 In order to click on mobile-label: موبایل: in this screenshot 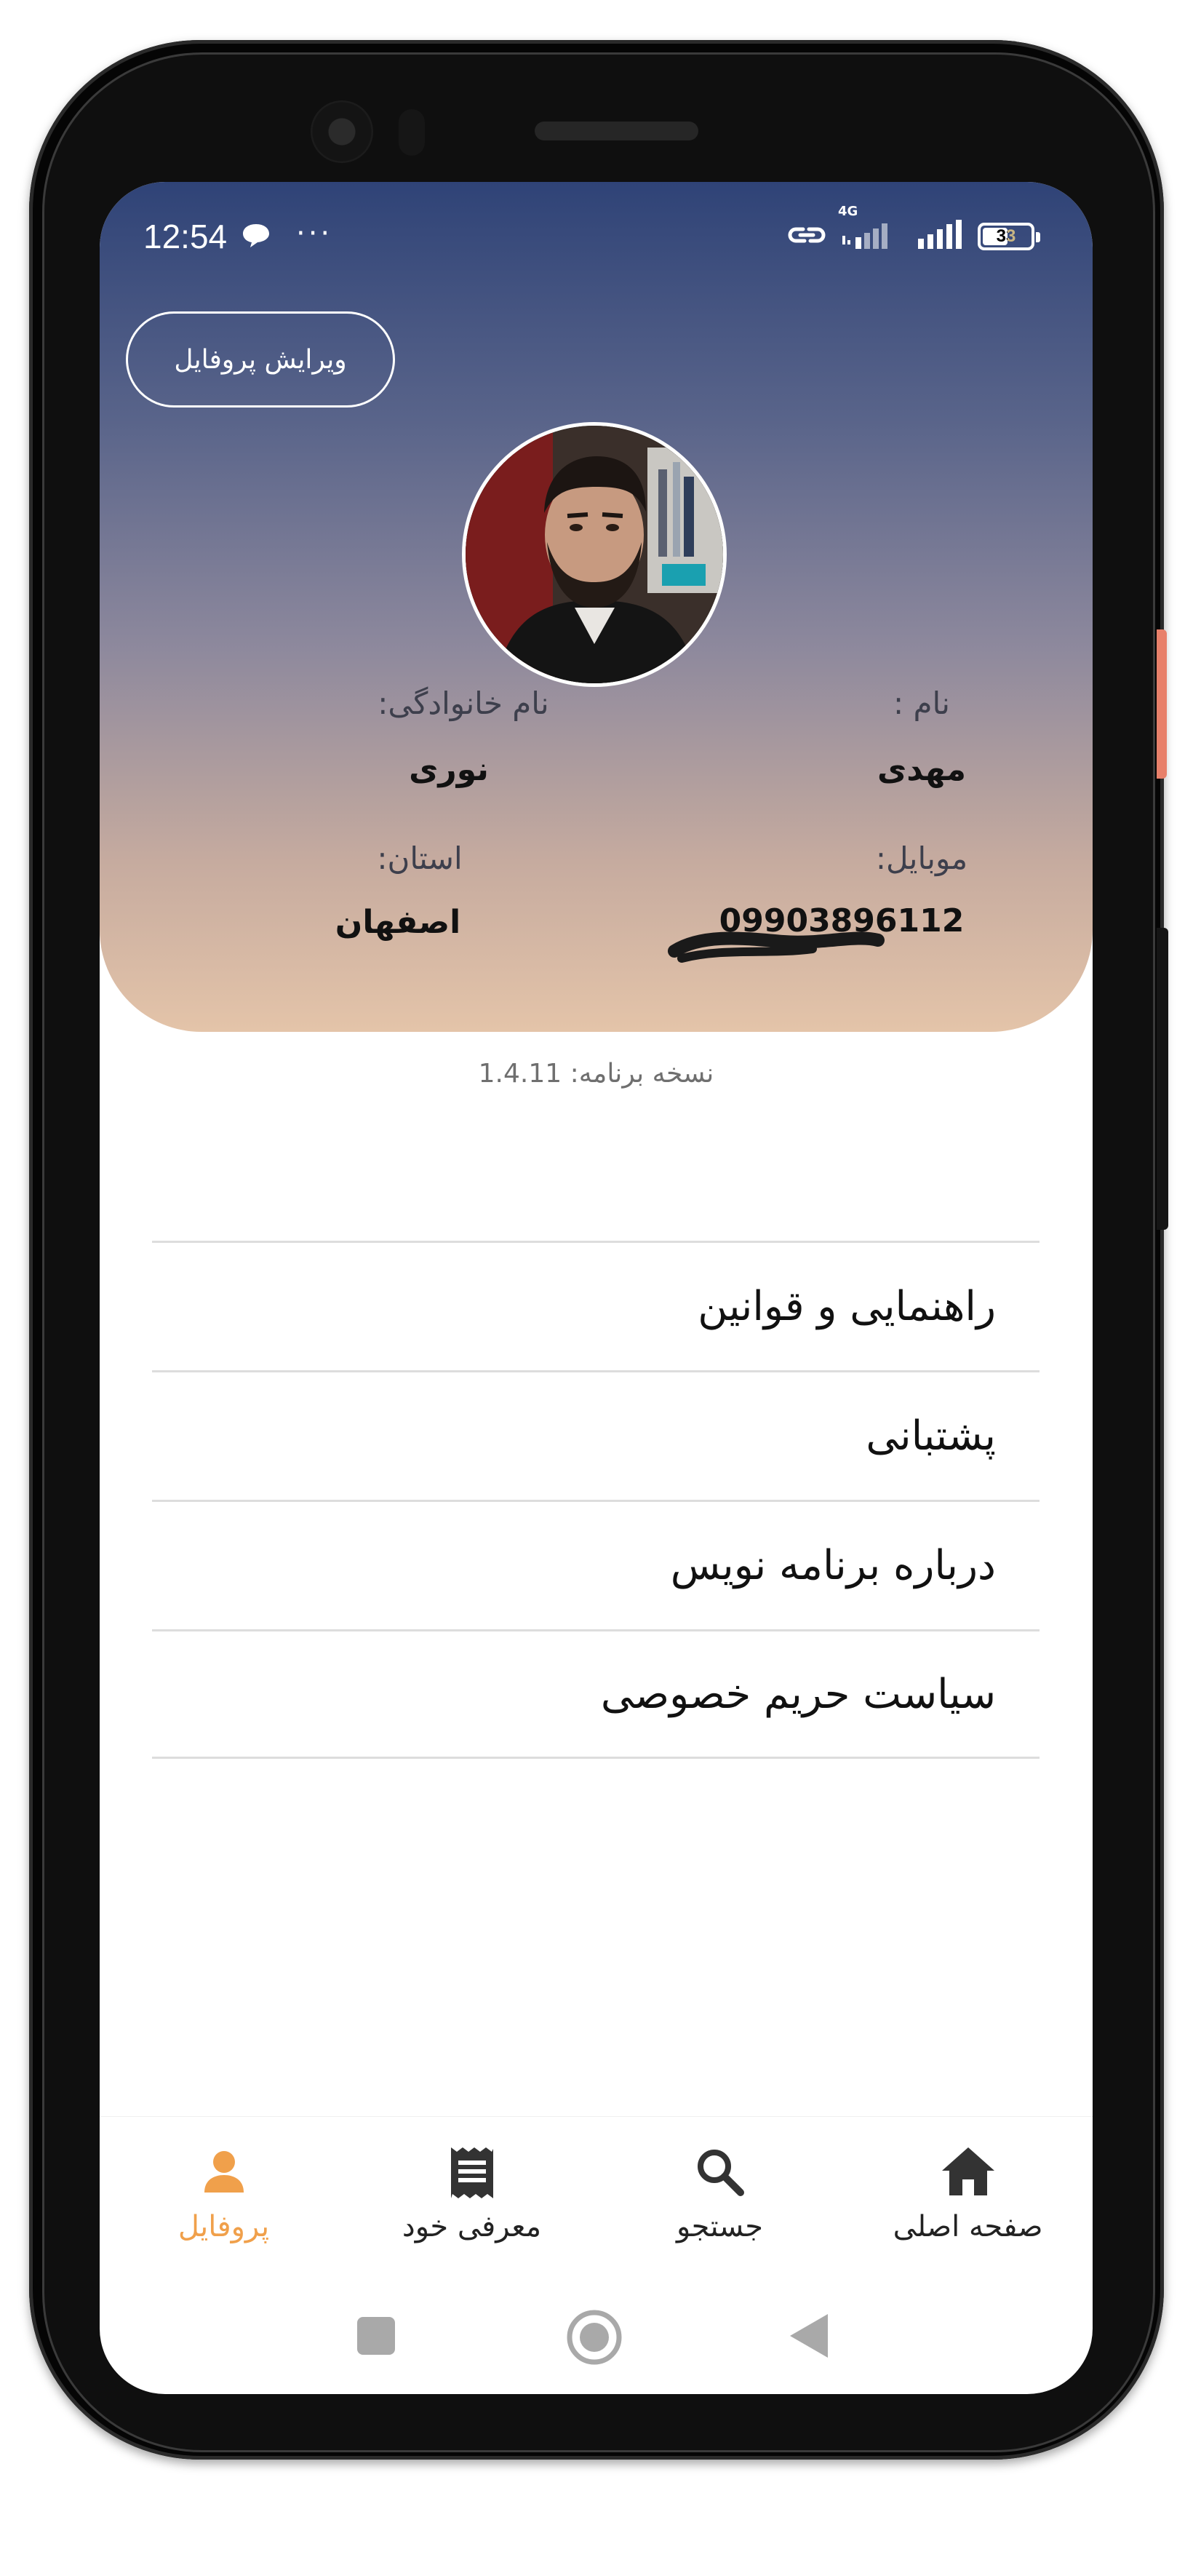, I will do `click(921, 858)`.